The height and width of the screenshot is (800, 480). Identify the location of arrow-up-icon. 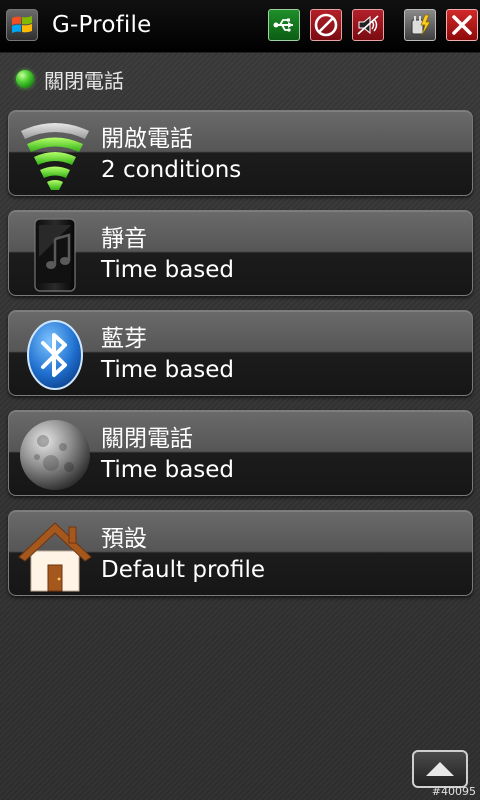
(440, 769).